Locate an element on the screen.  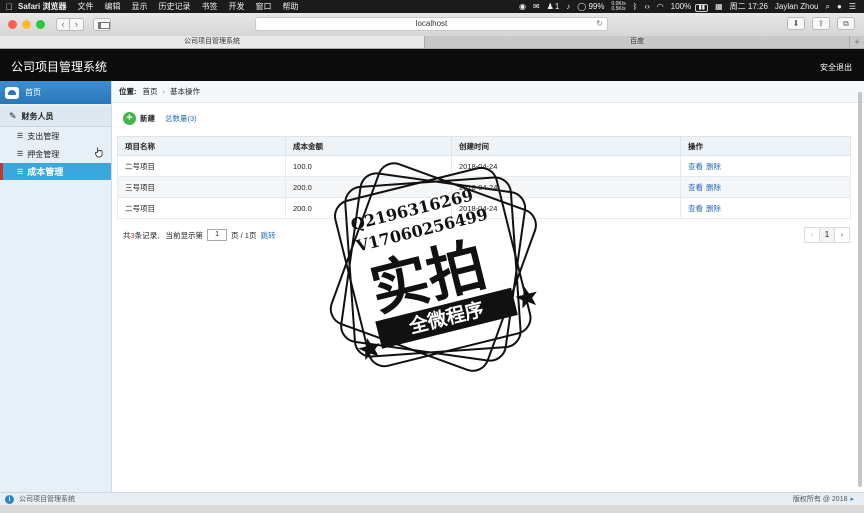
pagination: ‹ 1 › is located at coordinates (827, 235).